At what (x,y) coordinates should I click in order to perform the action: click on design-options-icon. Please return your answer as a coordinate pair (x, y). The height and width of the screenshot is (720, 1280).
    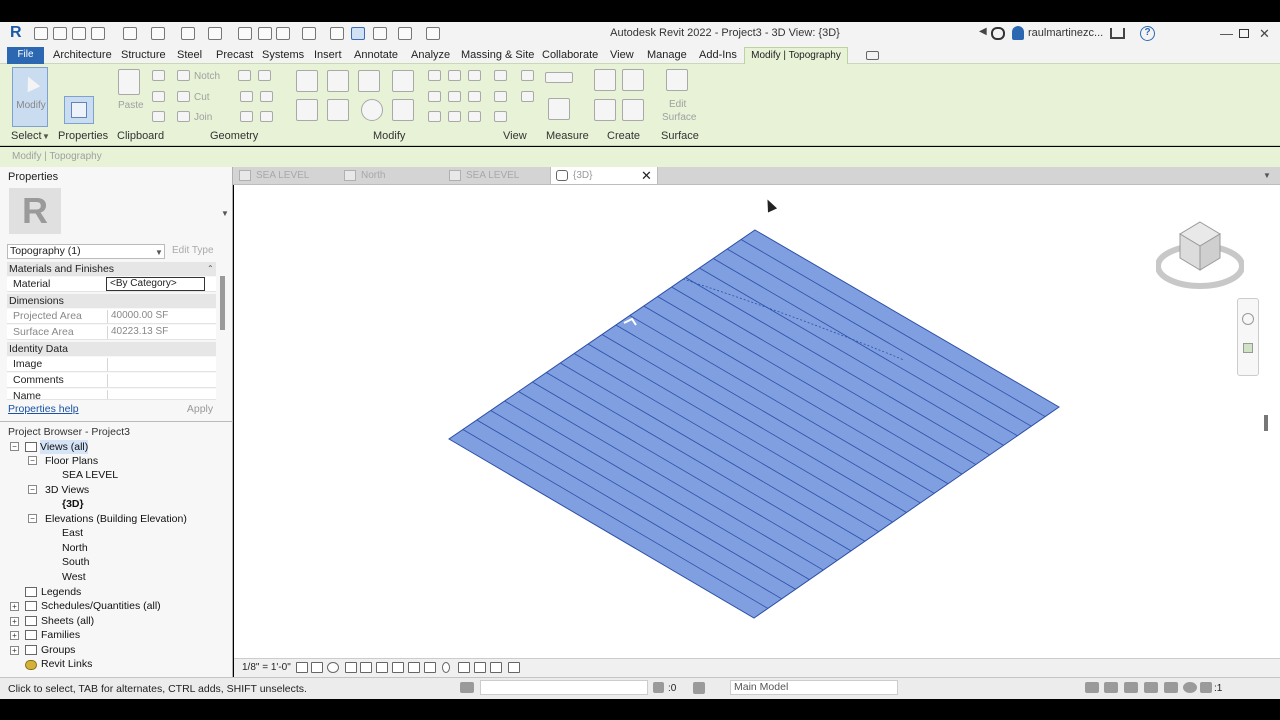
    Looking at the image, I should click on (699, 688).